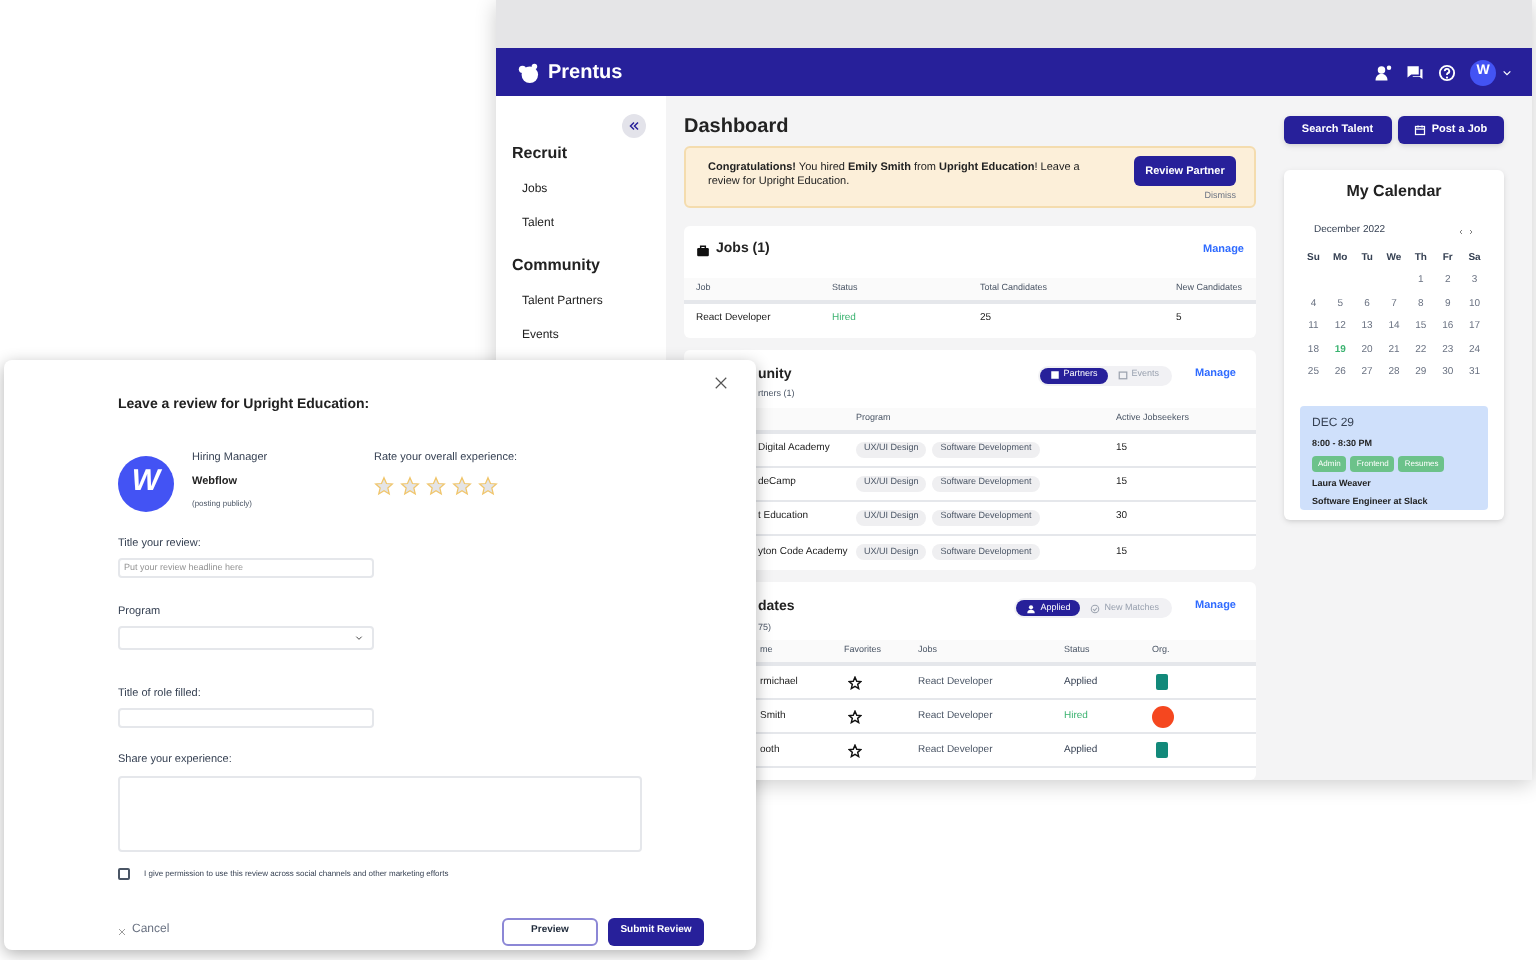  I want to click on double-chevron-icon, so click(634, 126).